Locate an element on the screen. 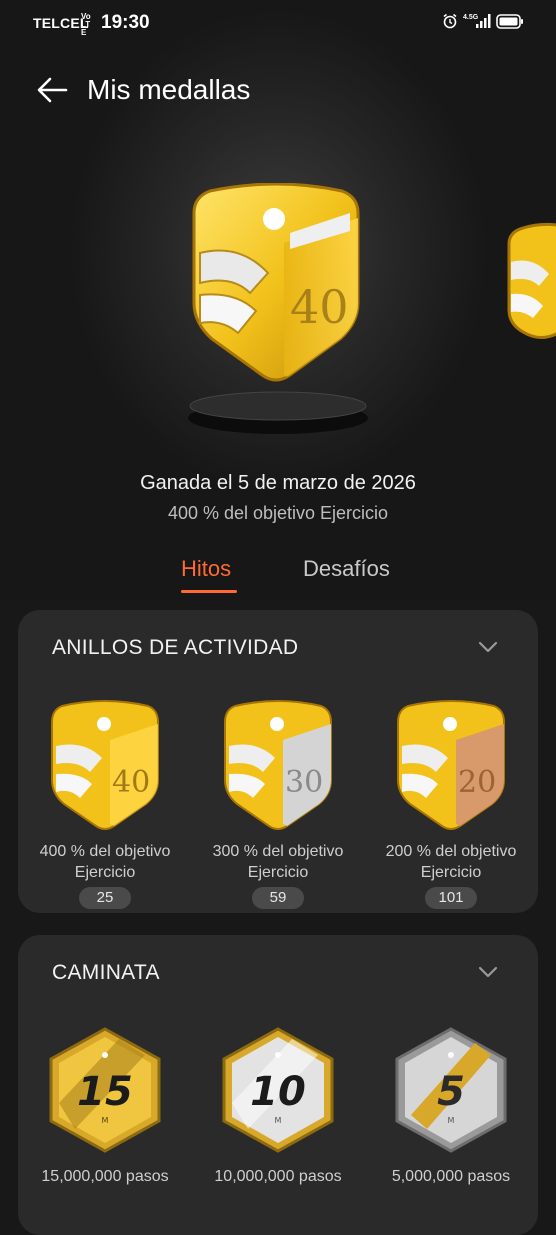 Image resolution: width=556 pixels, height=1235 pixels. medal-number: 10 is located at coordinates (278, 1092).